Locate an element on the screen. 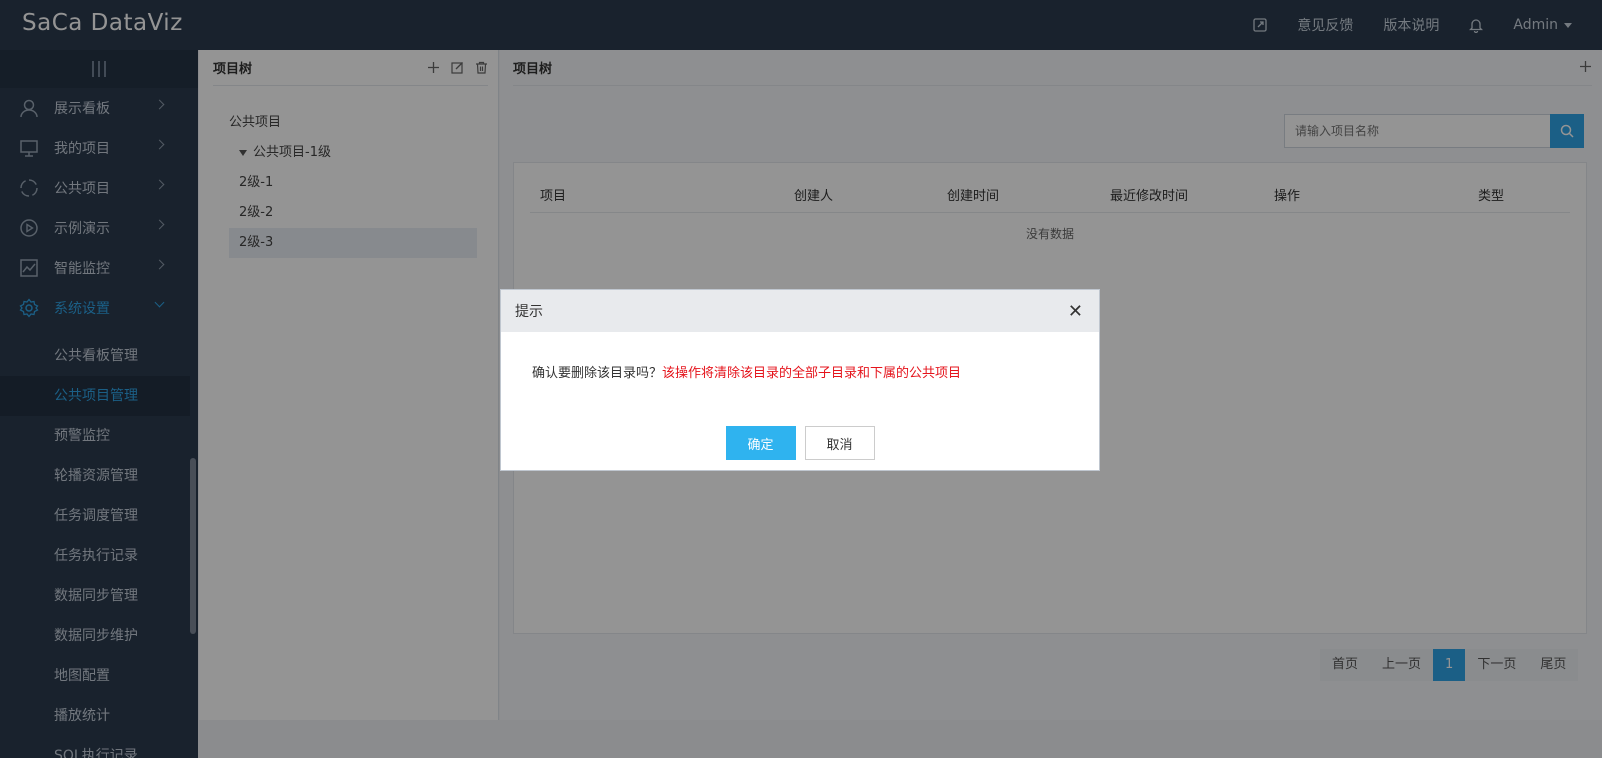  dialog-title: 提示 is located at coordinates (529, 312).